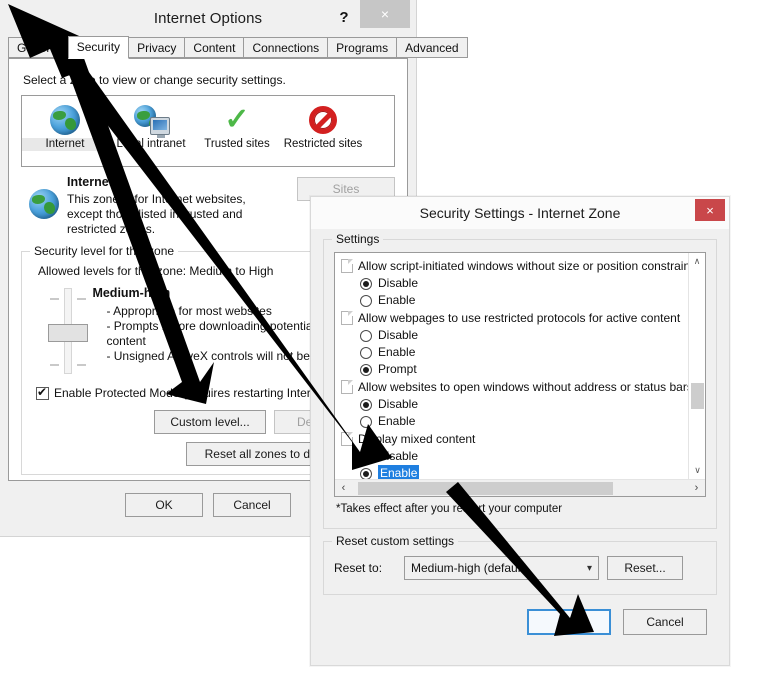 This screenshot has height=700, width=780. Describe the element at coordinates (569, 622) in the screenshot. I see `security-settings-ok-button: OK` at that location.